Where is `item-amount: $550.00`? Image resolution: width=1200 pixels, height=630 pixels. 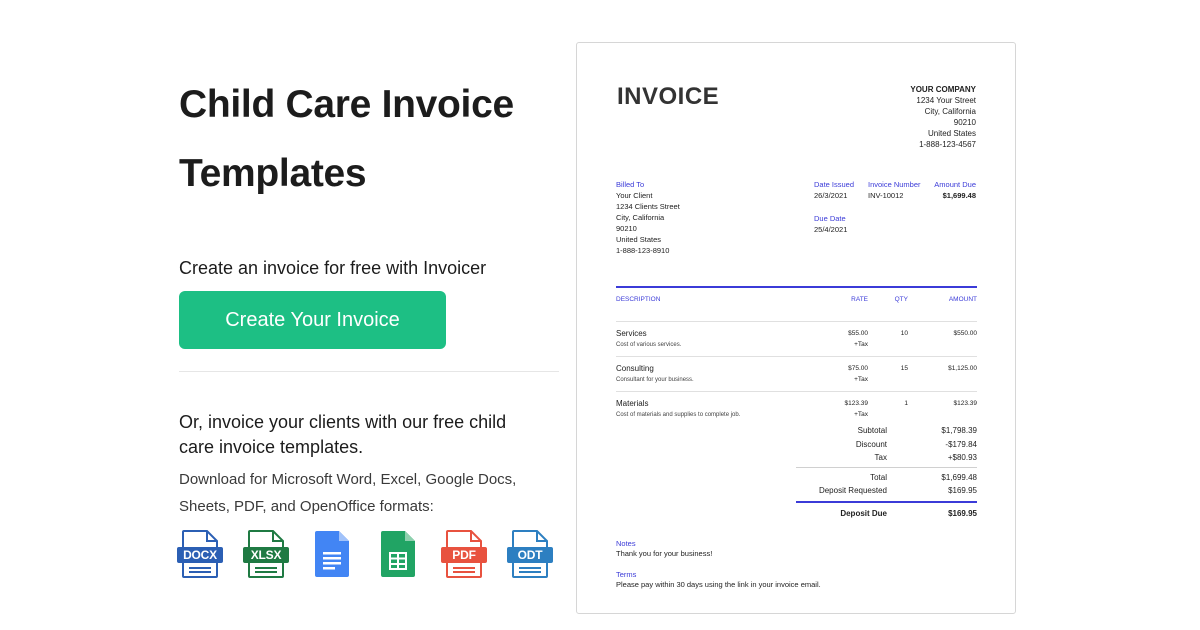 item-amount: $550.00 is located at coordinates (942, 342).